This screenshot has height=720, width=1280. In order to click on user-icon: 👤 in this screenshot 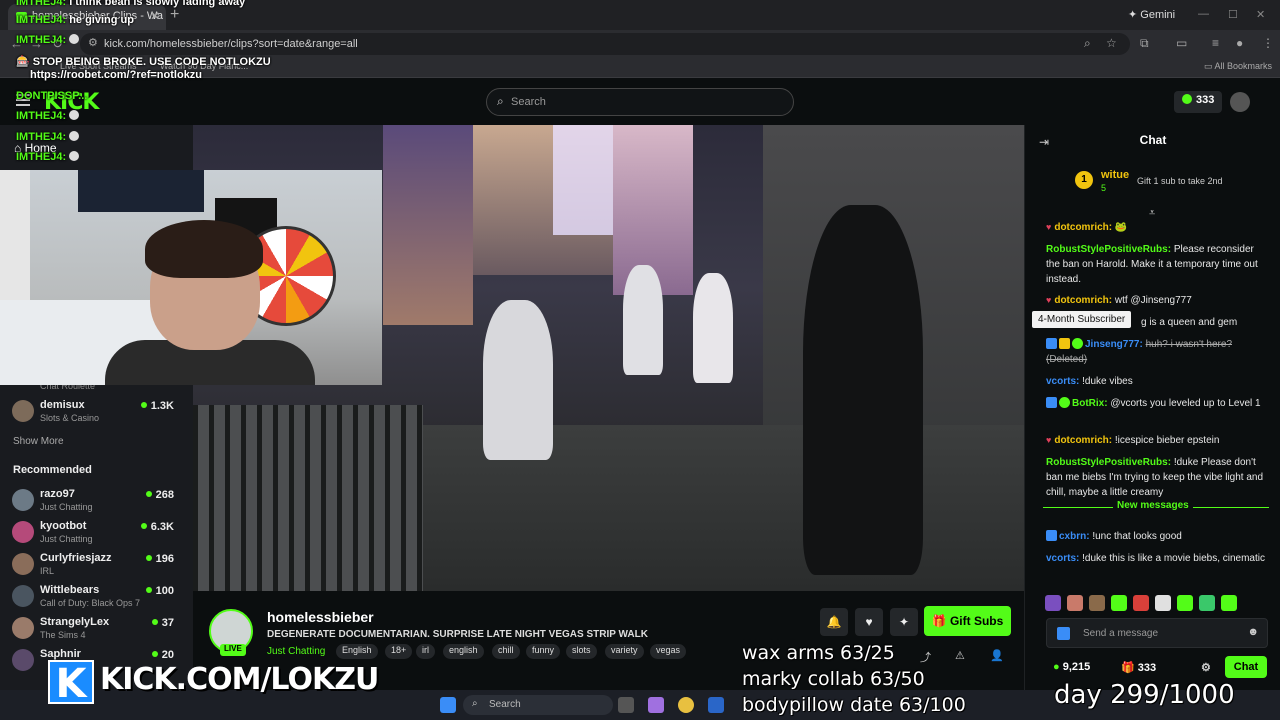, I will do `click(997, 655)`.